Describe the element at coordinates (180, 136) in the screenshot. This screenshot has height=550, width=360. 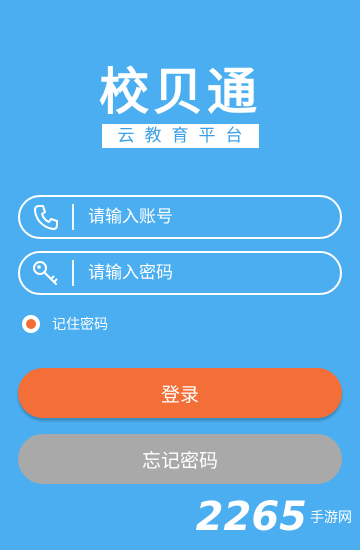
I see `logo-subtitle: 云教育平台` at that location.